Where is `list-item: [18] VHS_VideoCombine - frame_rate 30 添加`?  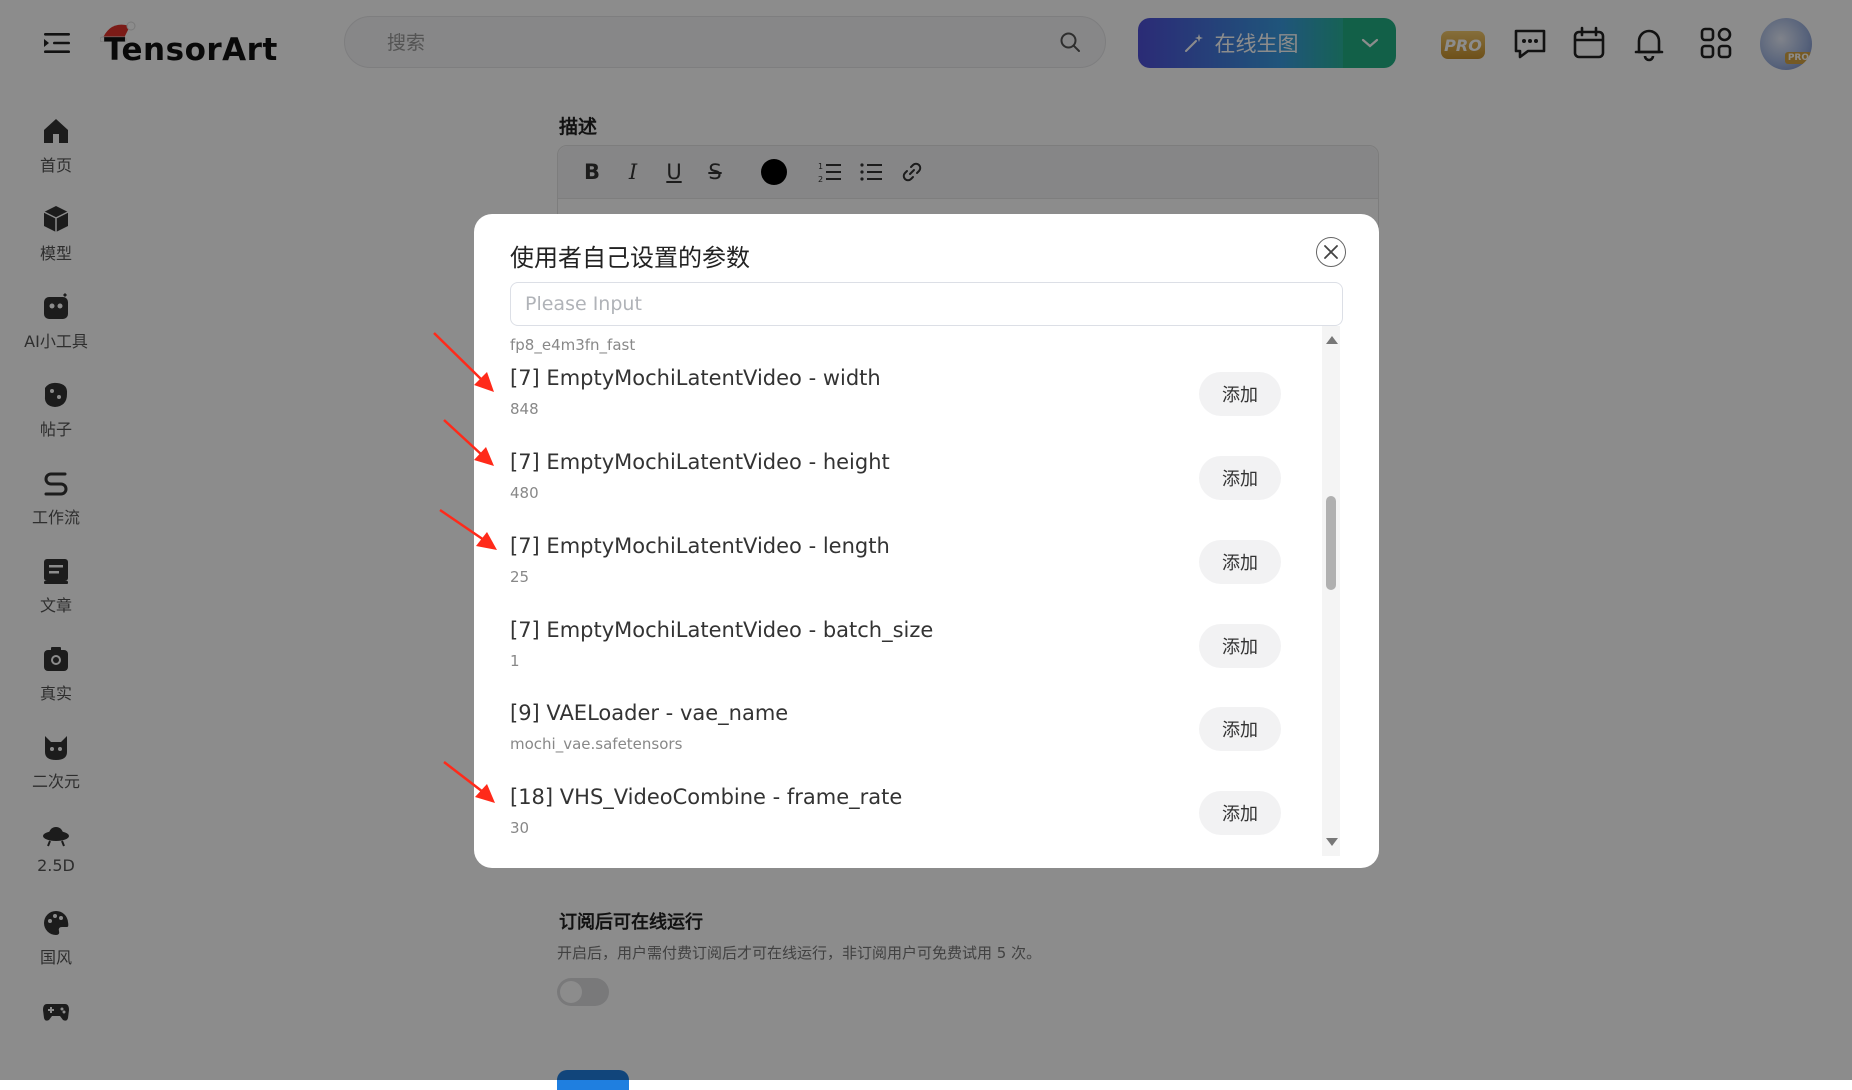 list-item: [18] VHS_VideoCombine - frame_rate 30 添加 is located at coordinates (913, 820).